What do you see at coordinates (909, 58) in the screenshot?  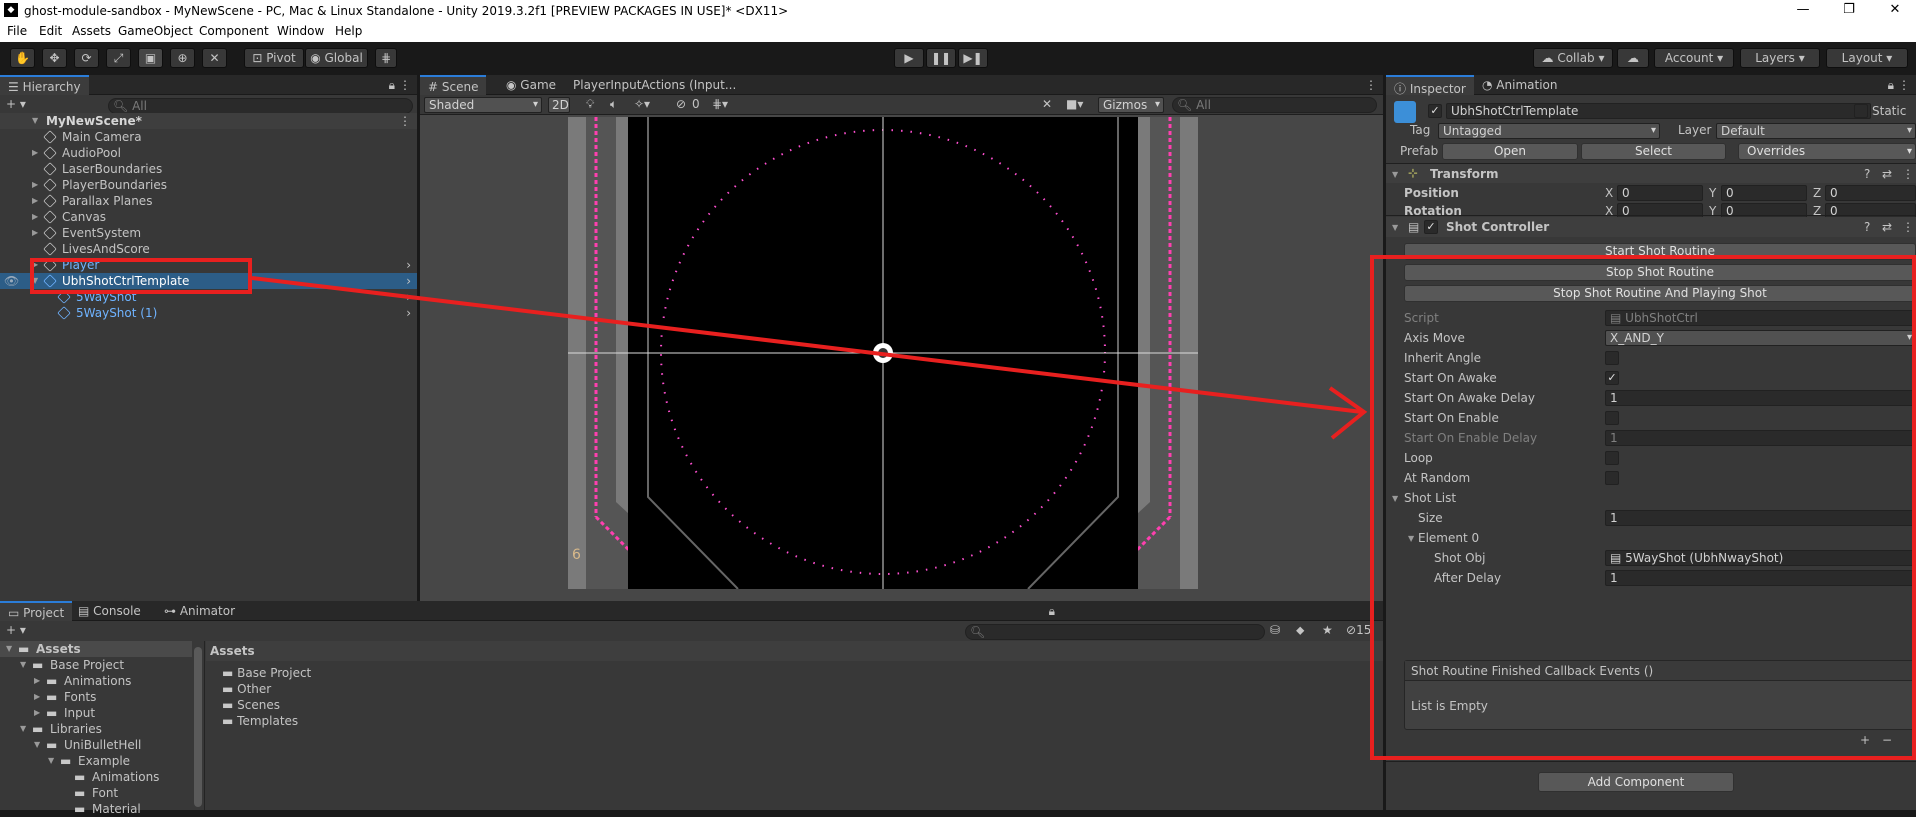 I see `play-button: ▶` at bounding box center [909, 58].